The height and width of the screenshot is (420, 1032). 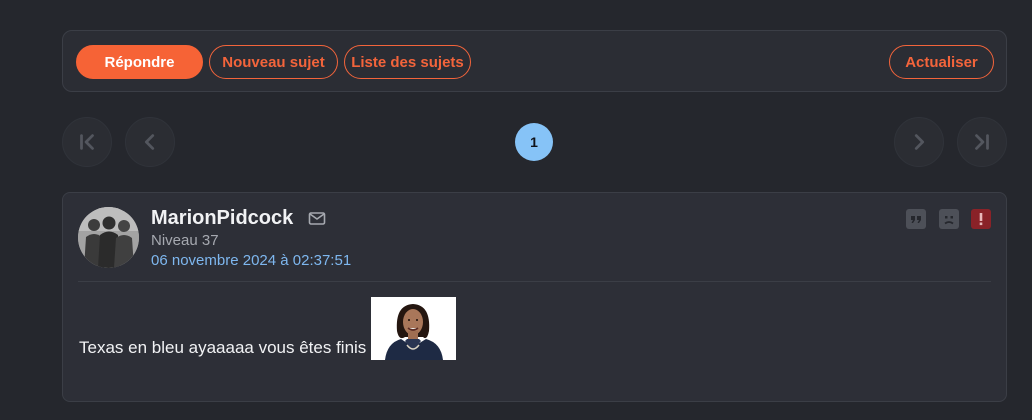 I want to click on sticker-image, so click(x=414, y=328).